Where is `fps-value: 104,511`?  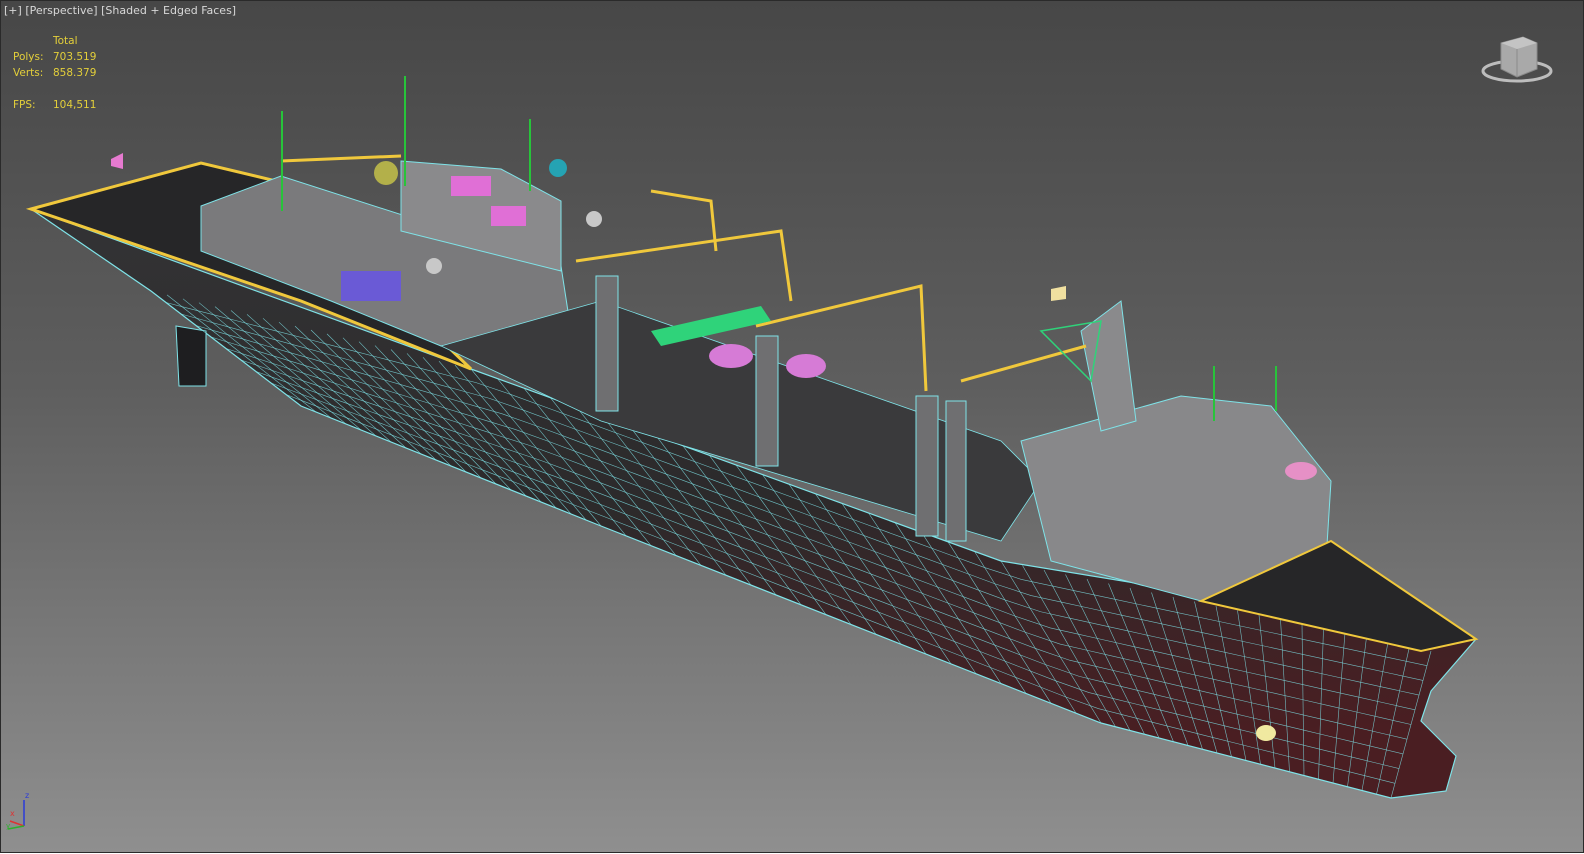
fps-value: 104,511 is located at coordinates (75, 105).